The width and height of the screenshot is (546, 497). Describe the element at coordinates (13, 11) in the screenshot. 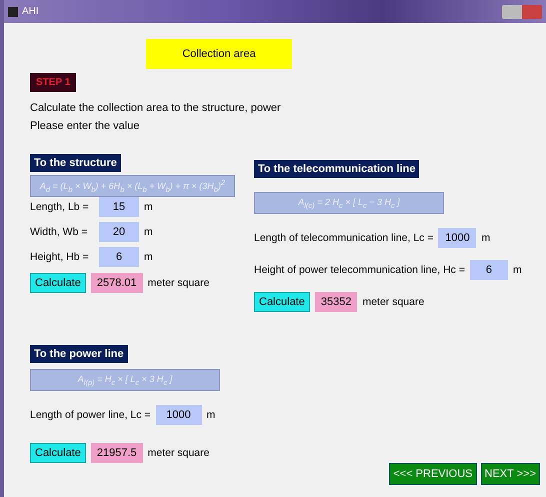

I see `app-icon` at that location.